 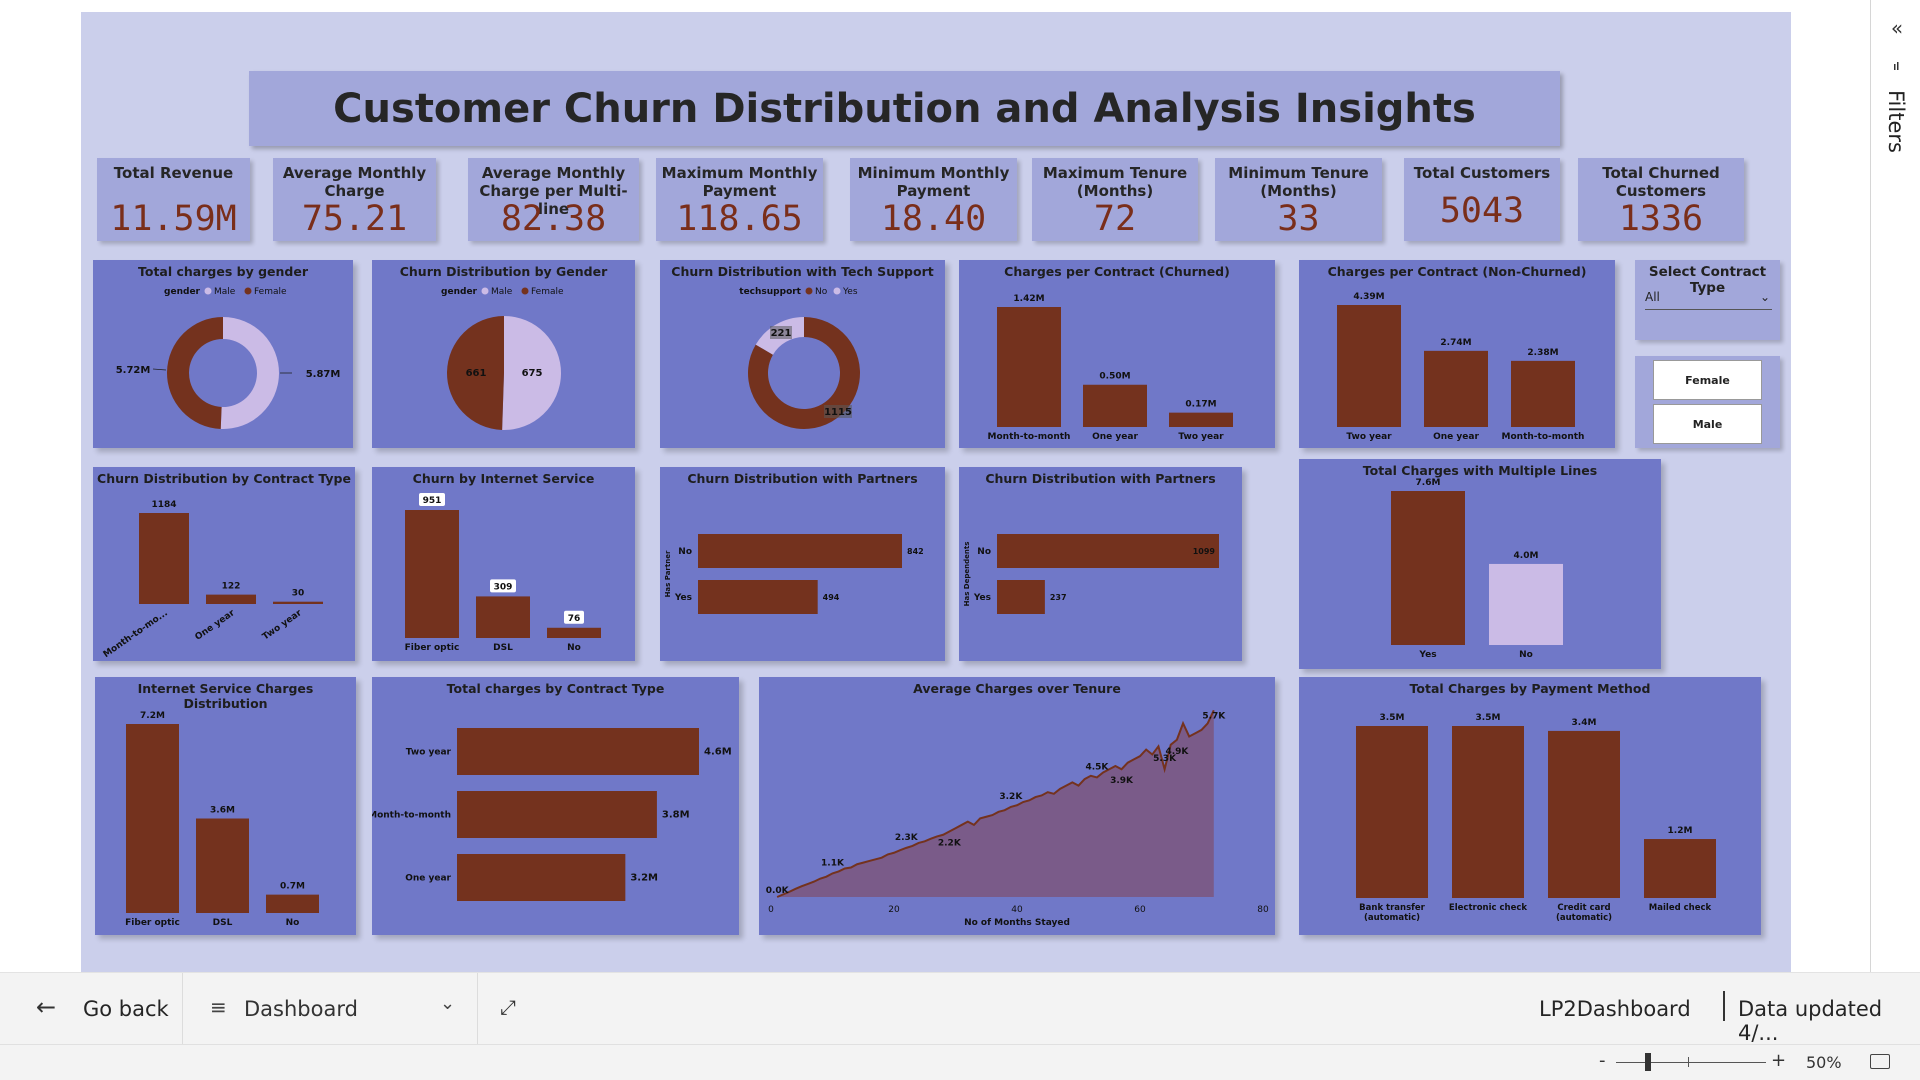 What do you see at coordinates (1707, 424) in the screenshot?
I see `gender-option-male: Male` at bounding box center [1707, 424].